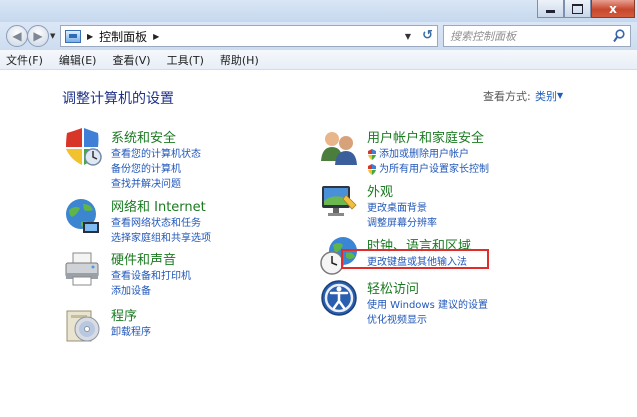 The width and height of the screenshot is (637, 417). What do you see at coordinates (550, 9) in the screenshot?
I see `minimize-button` at bounding box center [550, 9].